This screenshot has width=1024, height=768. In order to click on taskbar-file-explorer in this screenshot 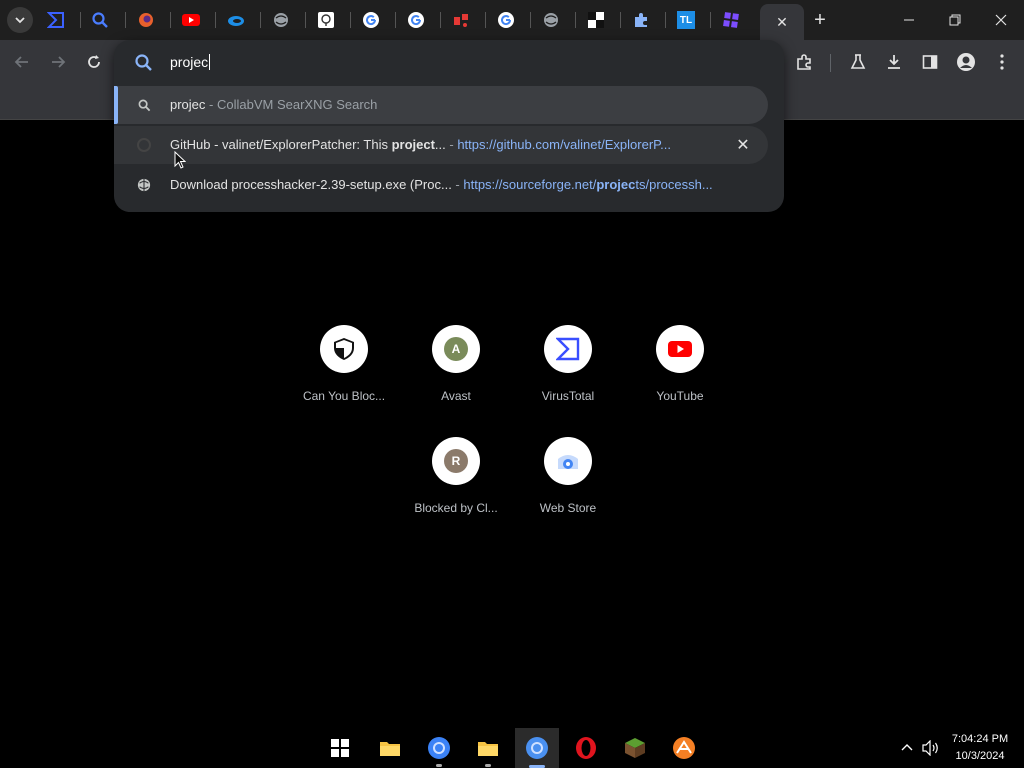, I will do `click(390, 748)`.